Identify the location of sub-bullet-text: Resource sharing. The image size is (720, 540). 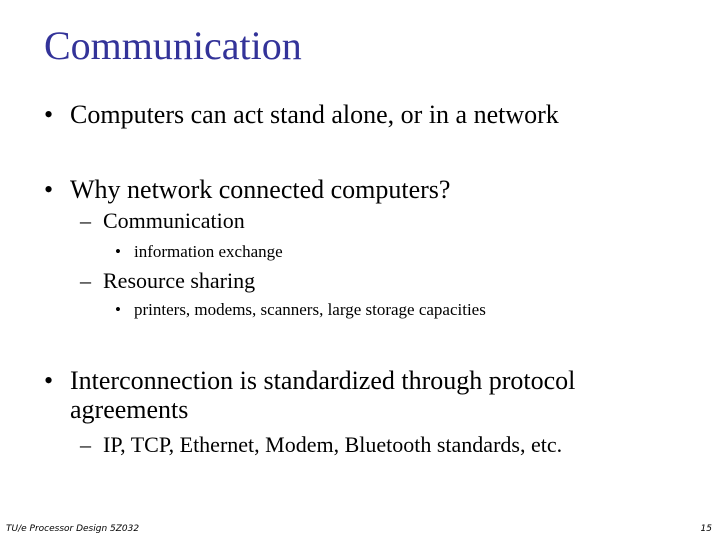
(179, 280).